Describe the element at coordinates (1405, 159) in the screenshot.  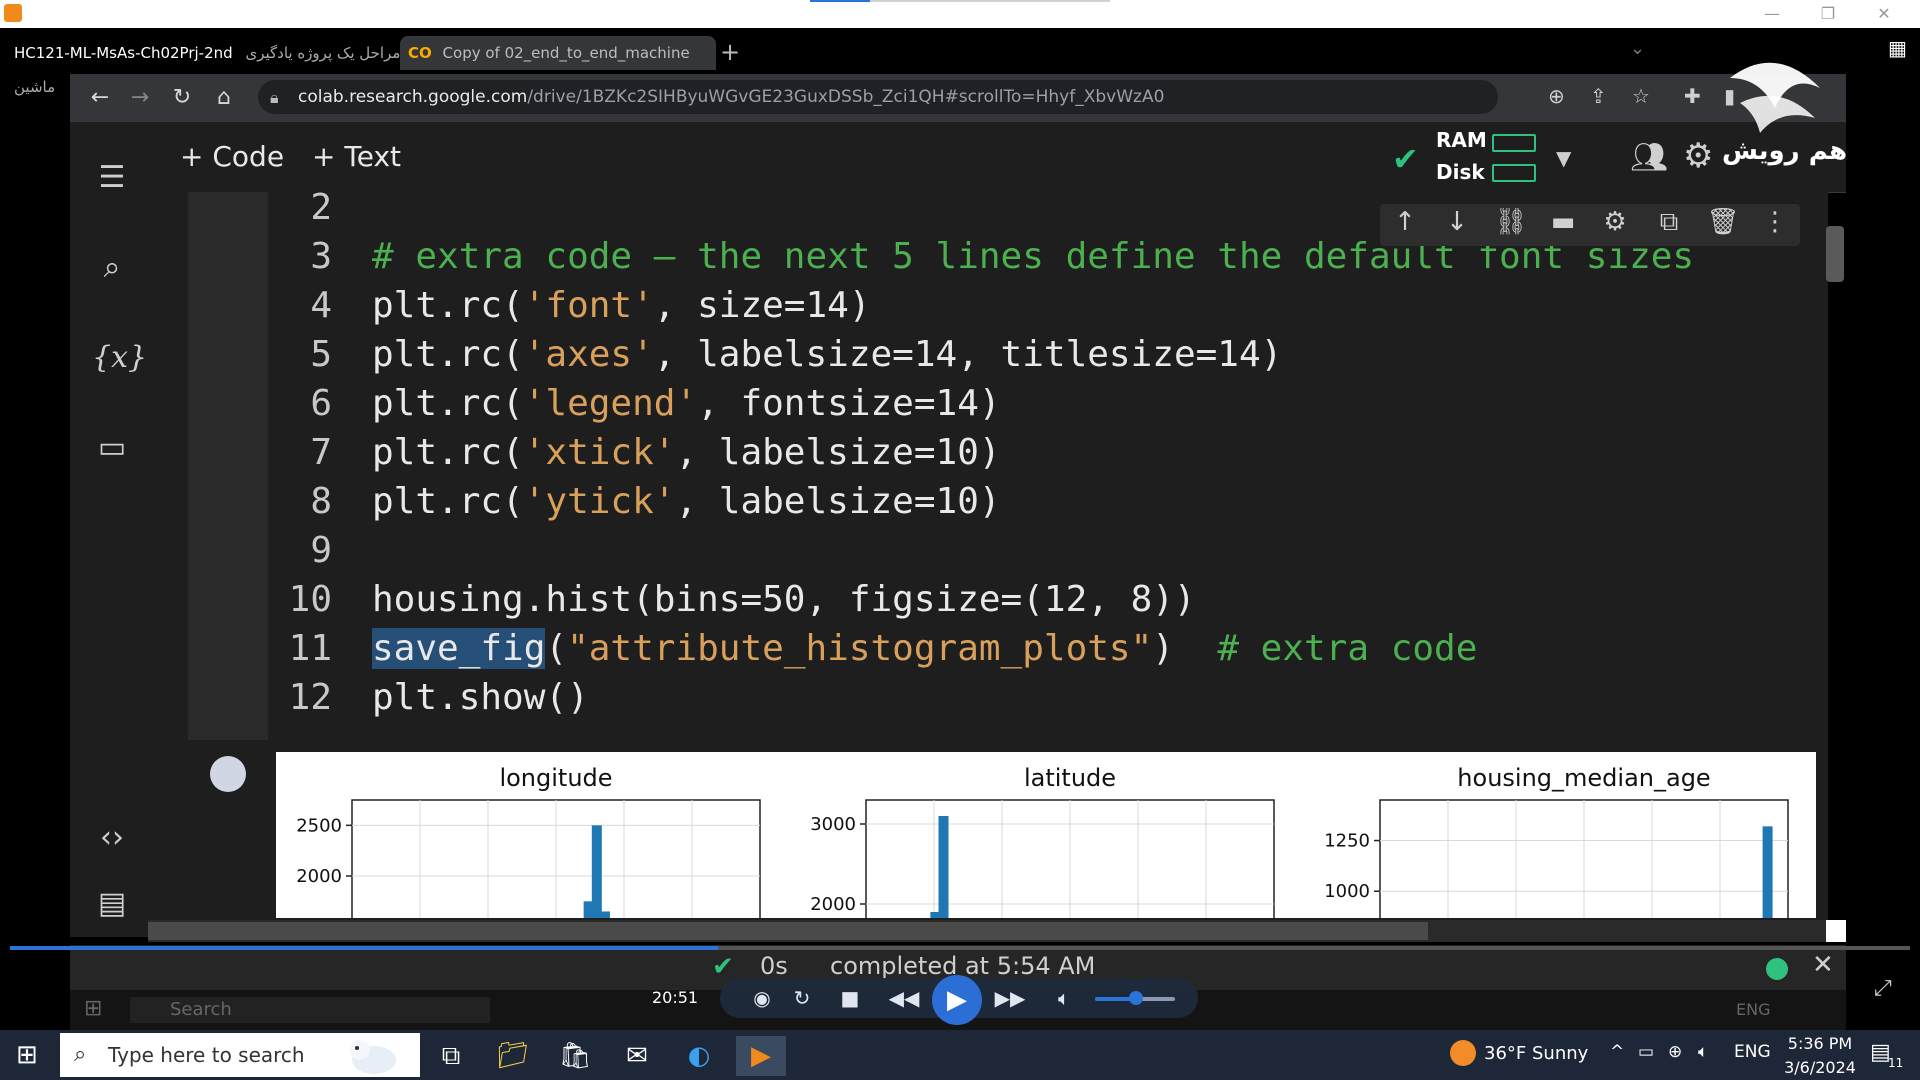
I see `connected-check-icon: ✔` at that location.